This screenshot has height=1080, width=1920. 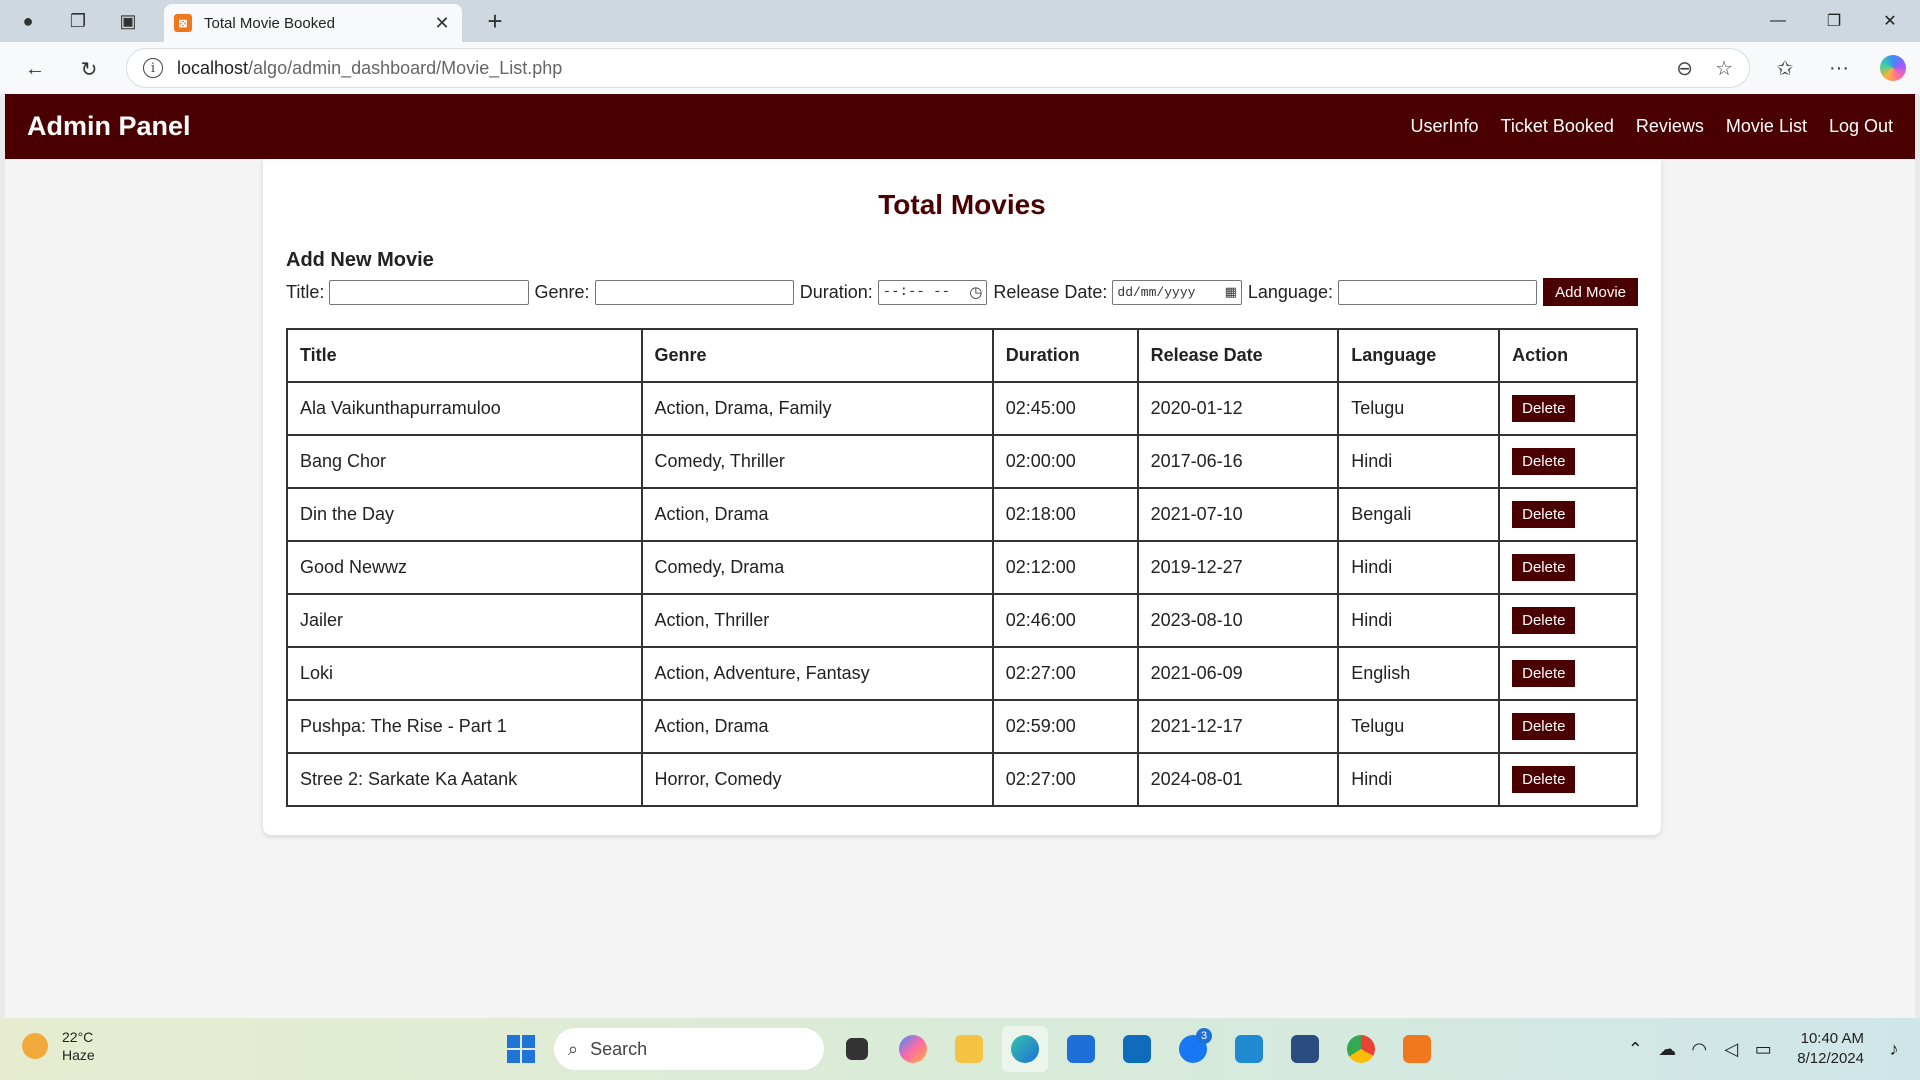 I want to click on zoom-icon: ⊖, so click(x=1684, y=68).